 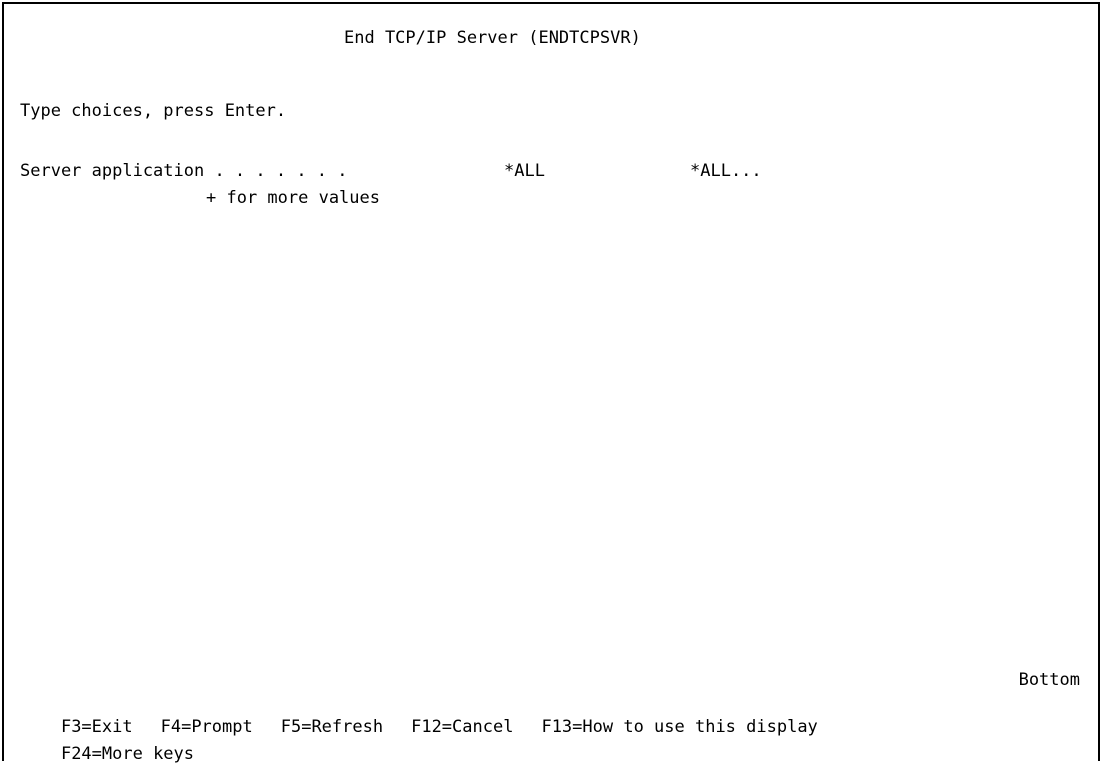 What do you see at coordinates (462, 727) in the screenshot?
I see `f12-cancel-key: F12=Cancel` at bounding box center [462, 727].